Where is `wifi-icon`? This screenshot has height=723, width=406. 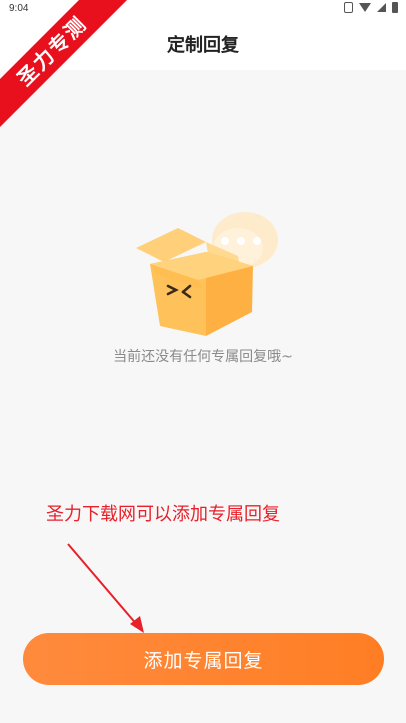 wifi-icon is located at coordinates (365, 7).